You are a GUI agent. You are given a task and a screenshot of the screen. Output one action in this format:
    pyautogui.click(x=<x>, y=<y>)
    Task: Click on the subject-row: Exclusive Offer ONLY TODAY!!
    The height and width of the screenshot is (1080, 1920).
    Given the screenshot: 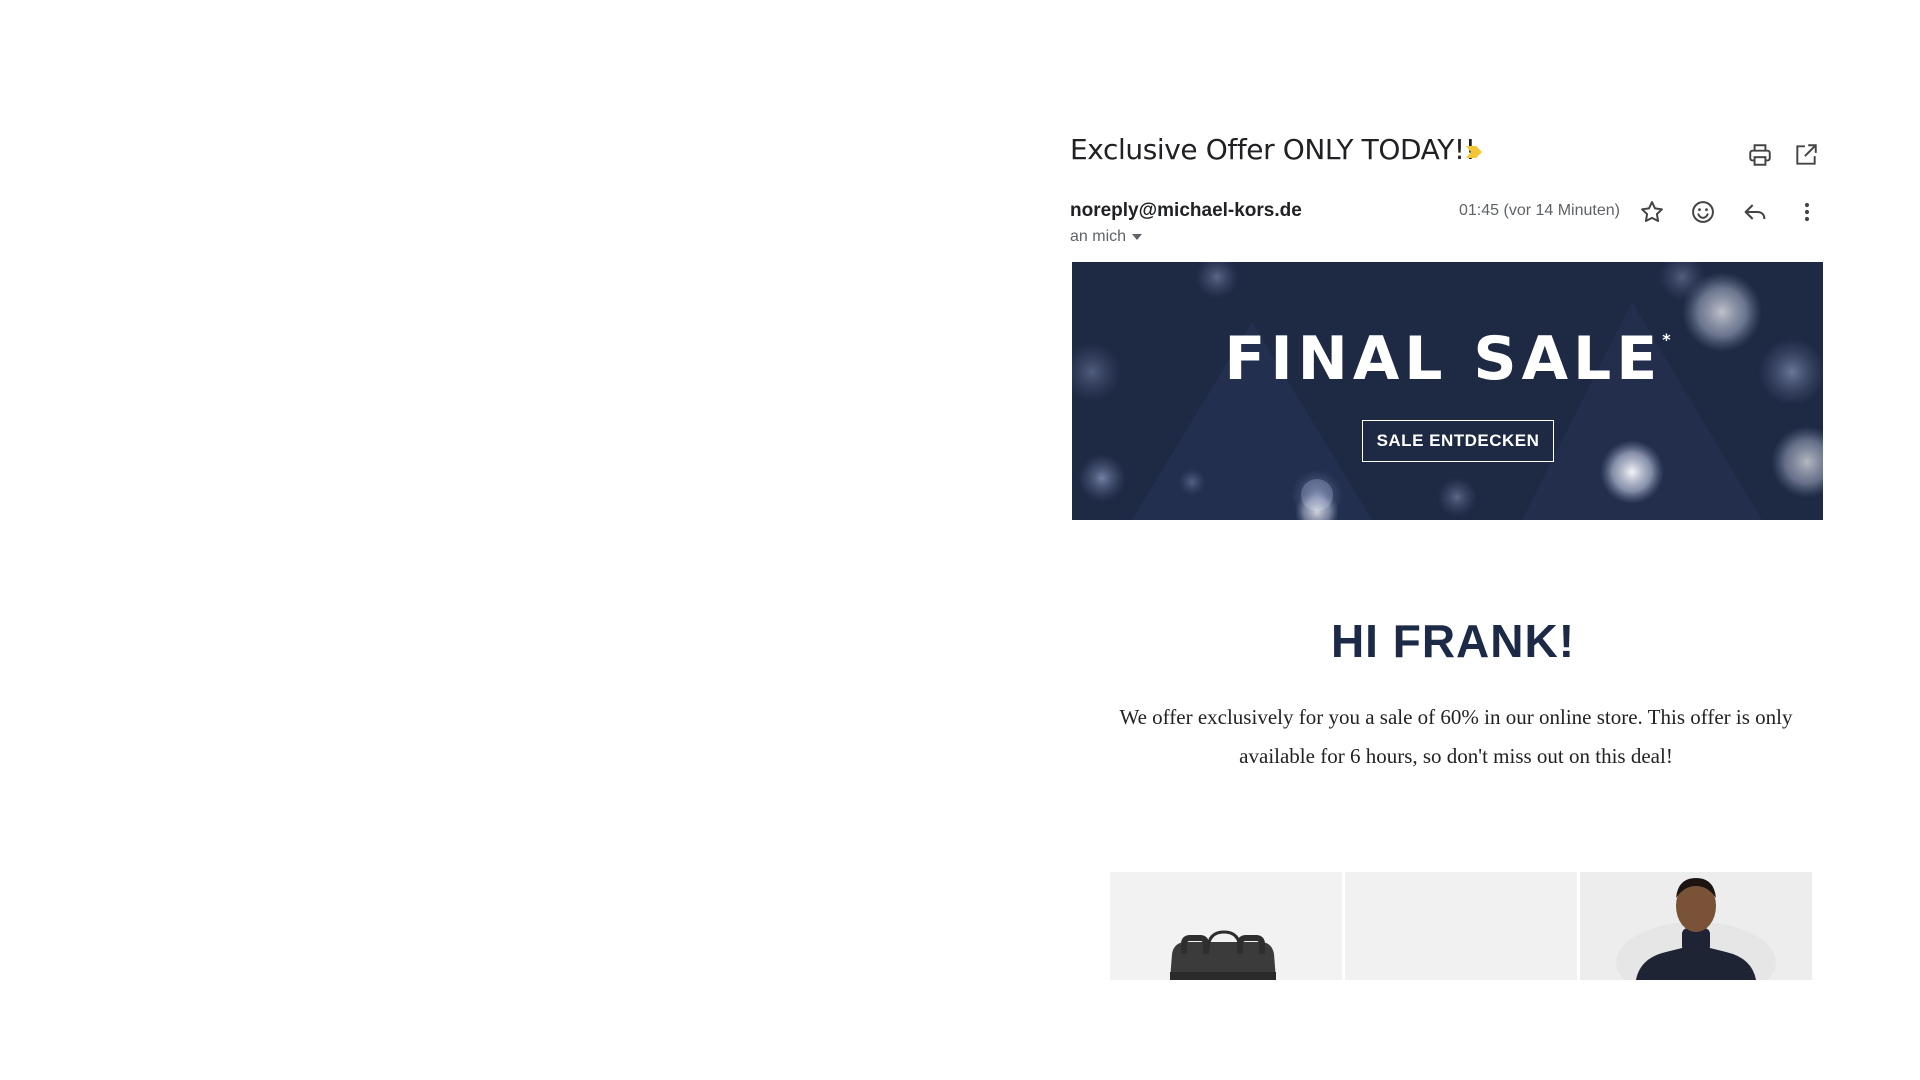 What is the action you would take?
    pyautogui.click(x=1450, y=150)
    